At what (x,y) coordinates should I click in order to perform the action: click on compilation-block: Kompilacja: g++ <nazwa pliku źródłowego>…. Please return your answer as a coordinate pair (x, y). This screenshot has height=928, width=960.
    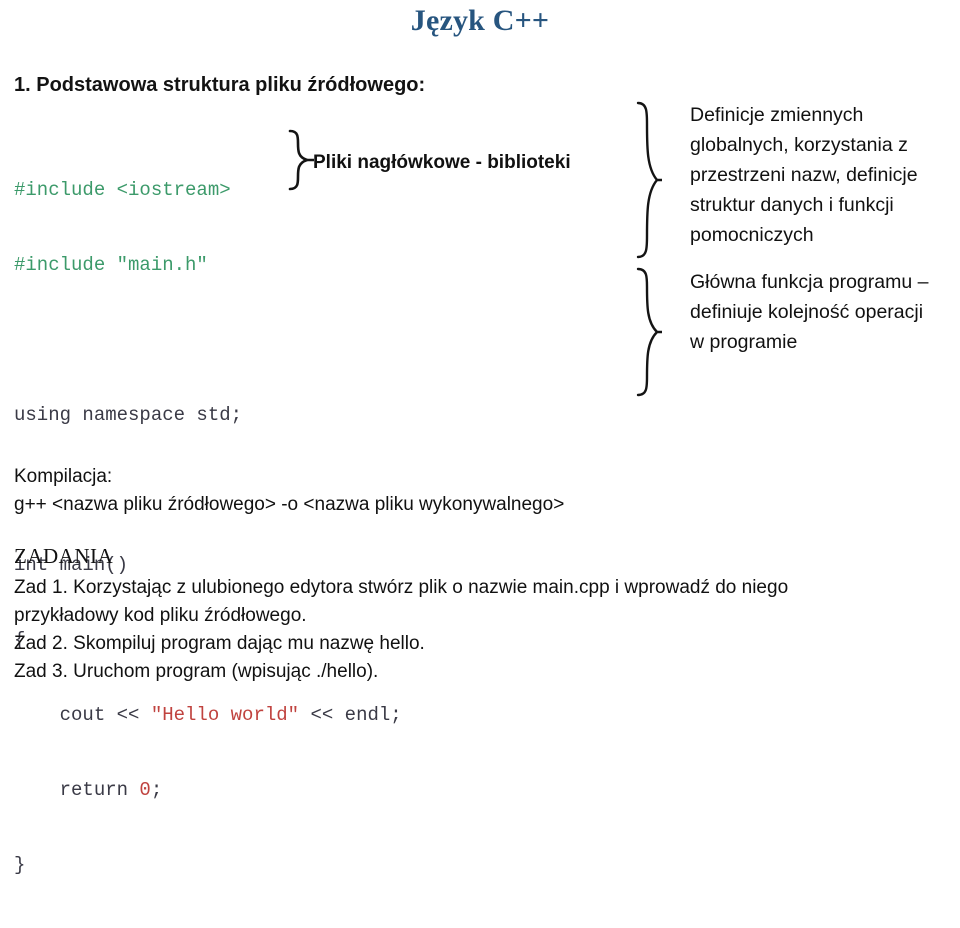
    Looking at the image, I should click on (289, 491).